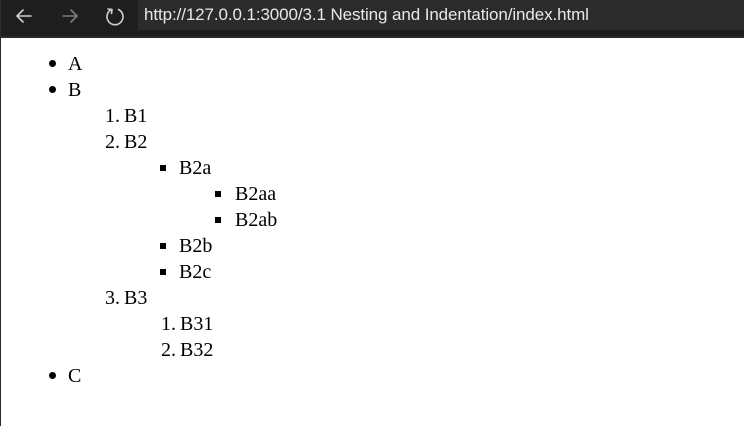  I want to click on list-item-label: B3, so click(136, 298).